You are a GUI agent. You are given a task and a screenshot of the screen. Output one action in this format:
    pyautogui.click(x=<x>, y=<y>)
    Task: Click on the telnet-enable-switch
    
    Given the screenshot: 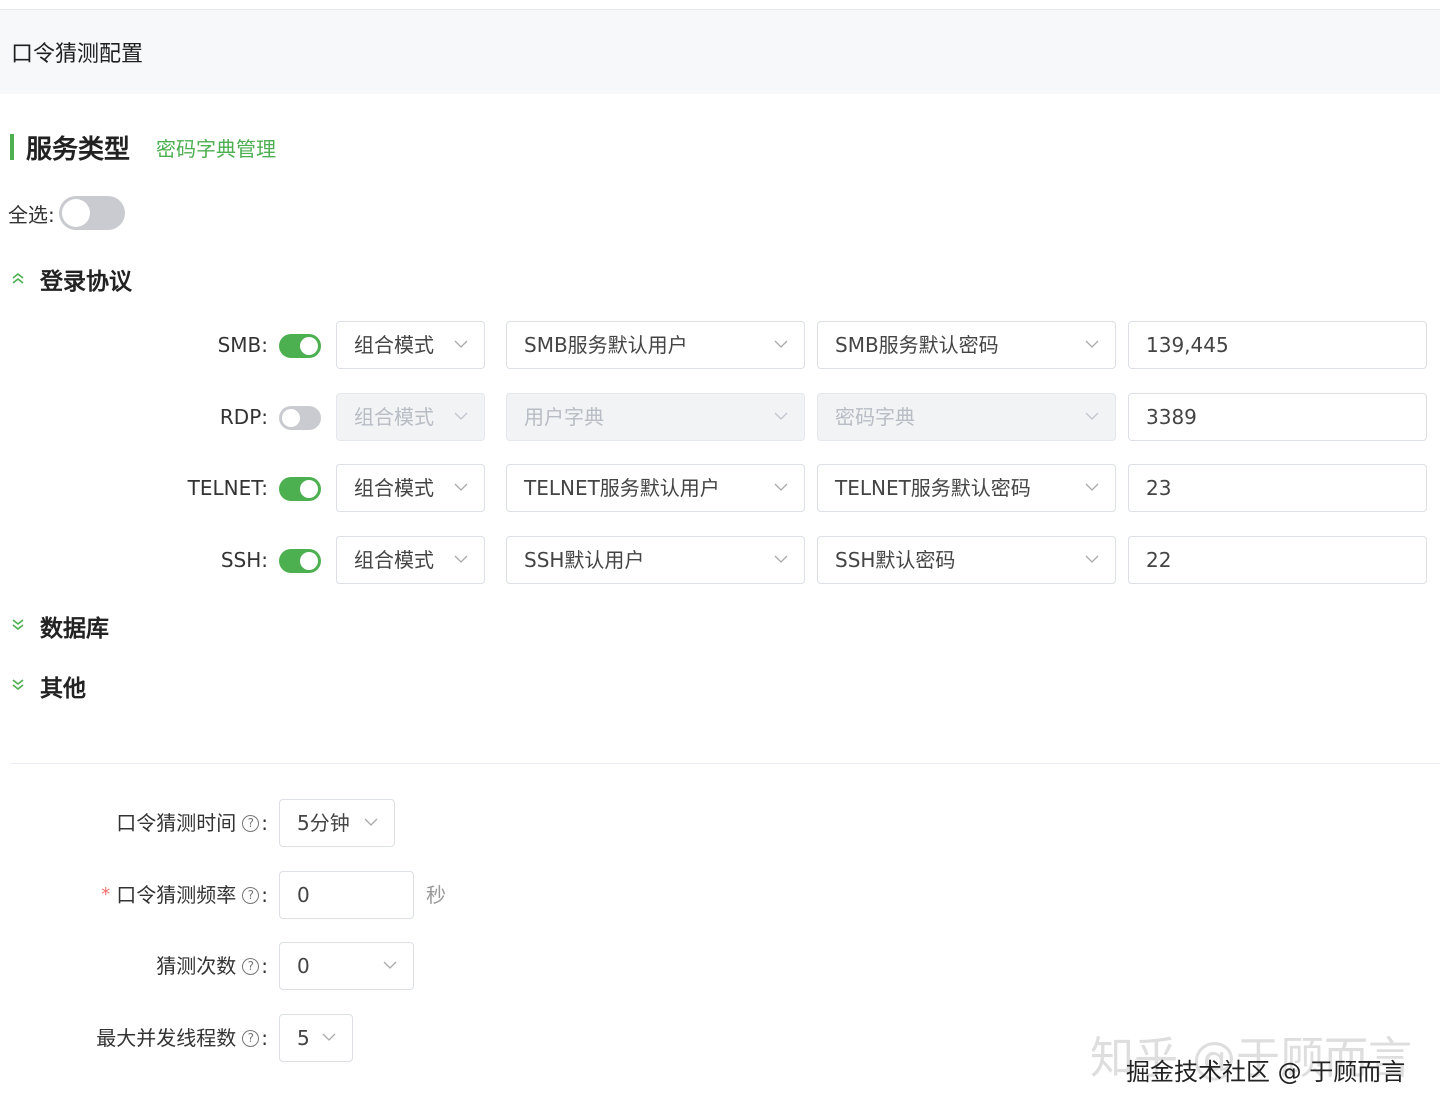 What is the action you would take?
    pyautogui.click(x=300, y=489)
    